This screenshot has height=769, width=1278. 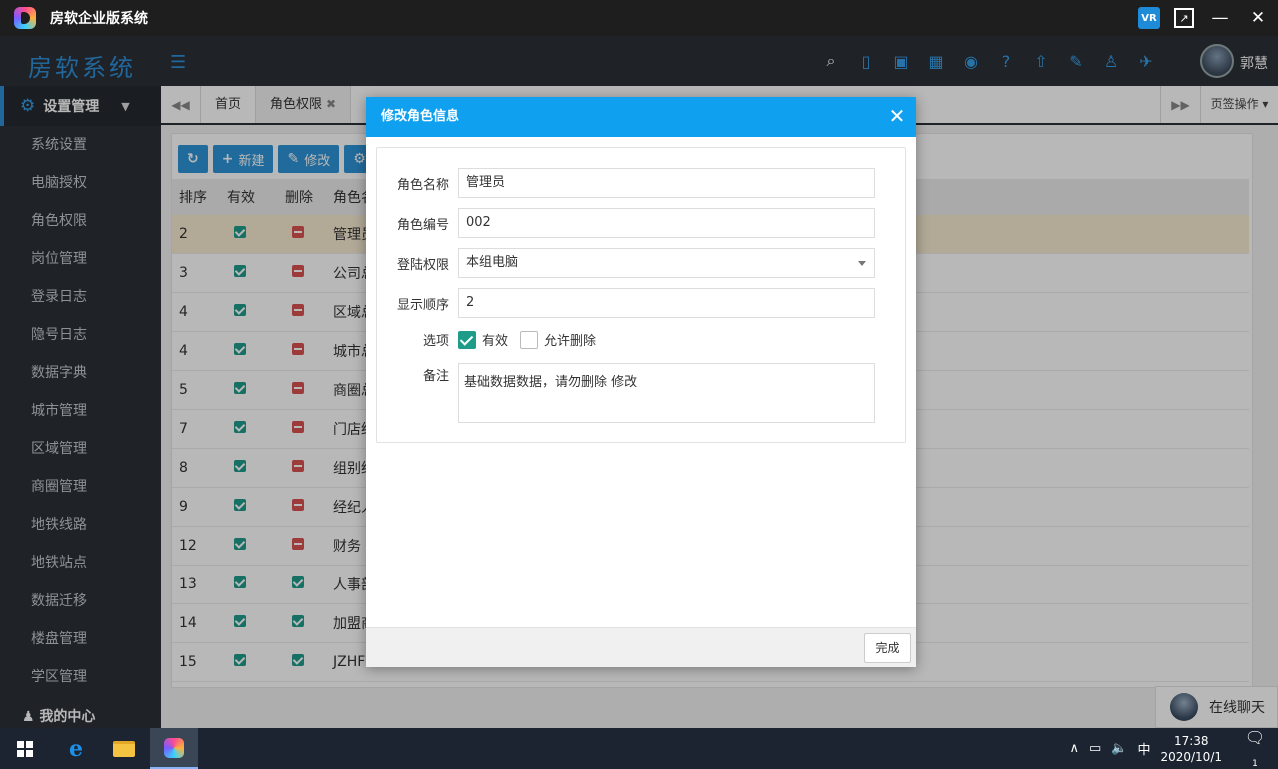 What do you see at coordinates (1255, 764) in the screenshot?
I see `notification-count: 1` at bounding box center [1255, 764].